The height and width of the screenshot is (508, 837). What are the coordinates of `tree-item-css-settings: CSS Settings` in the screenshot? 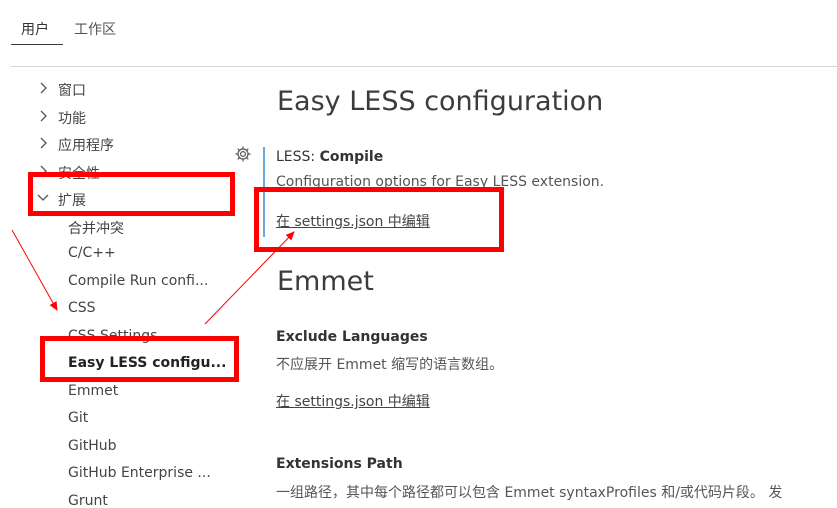 It's located at (115, 337).